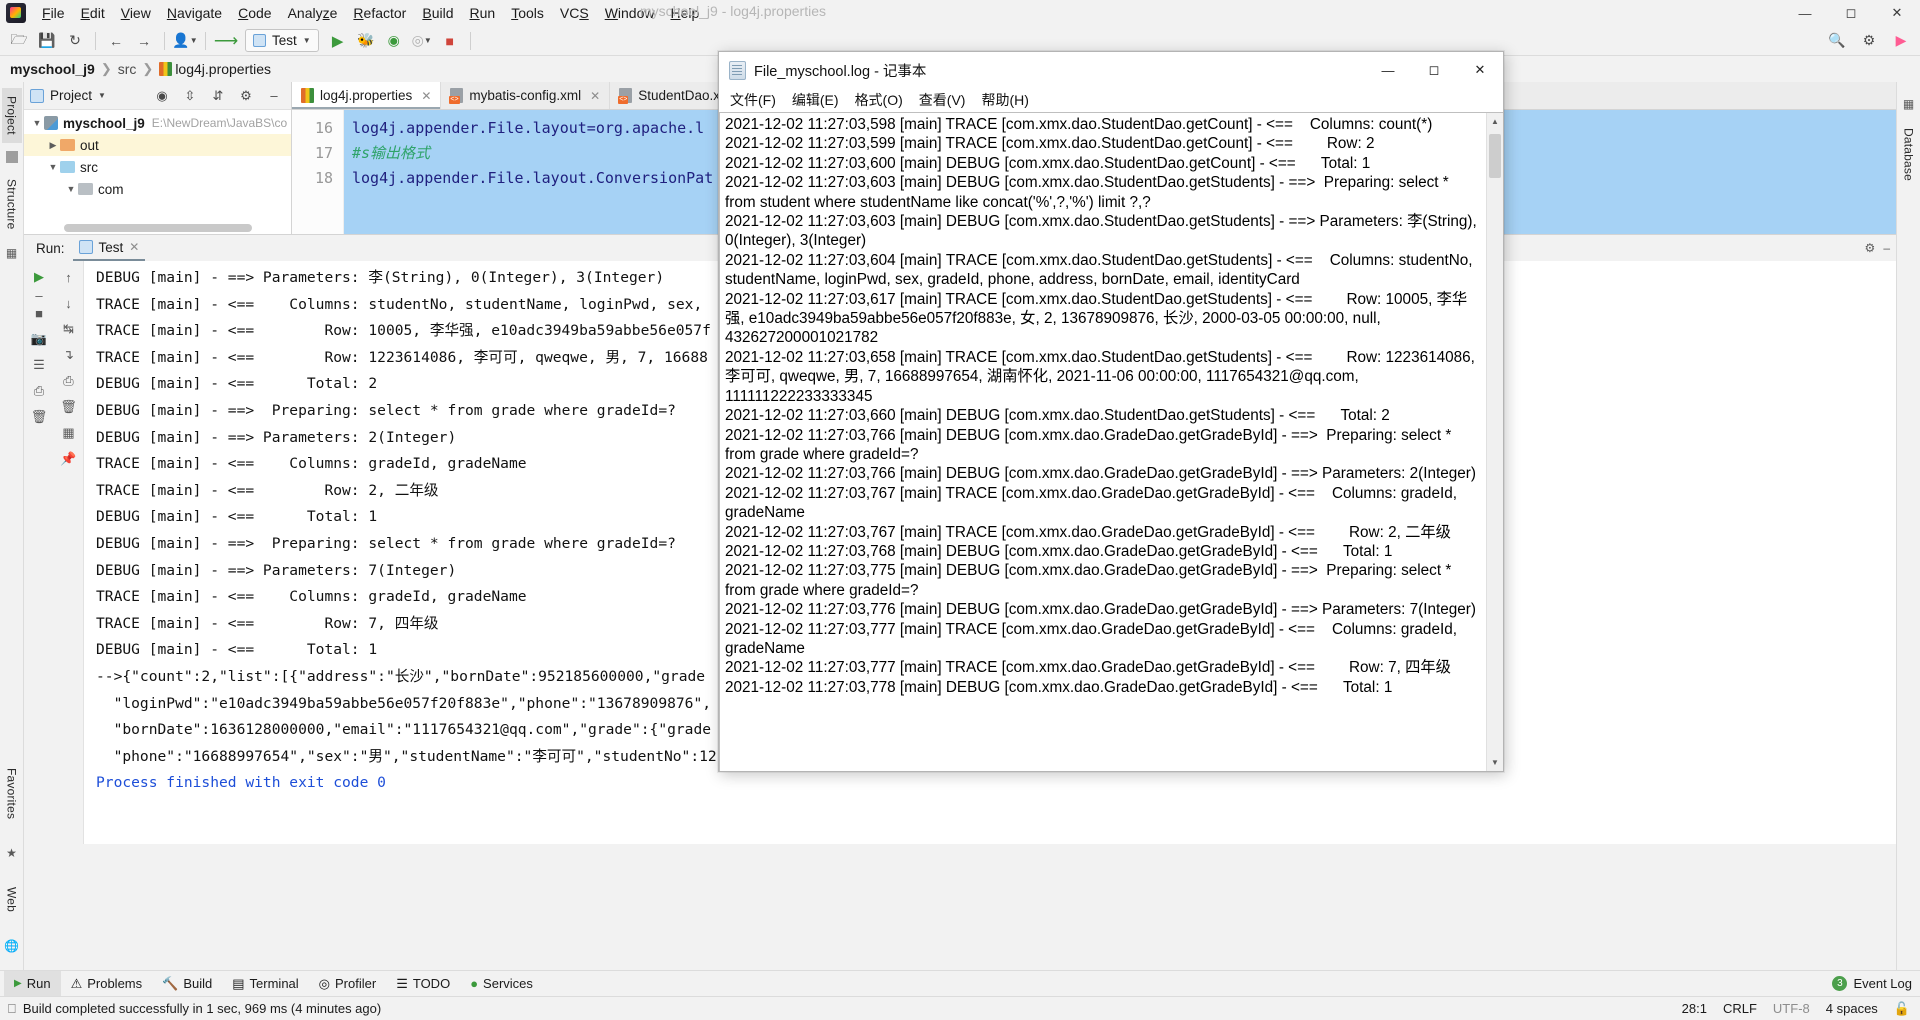  What do you see at coordinates (157, 123) in the screenshot?
I see `tree-item-myschool: ▼ myschool_j9 E:\NewDream\JavaBS\co` at bounding box center [157, 123].